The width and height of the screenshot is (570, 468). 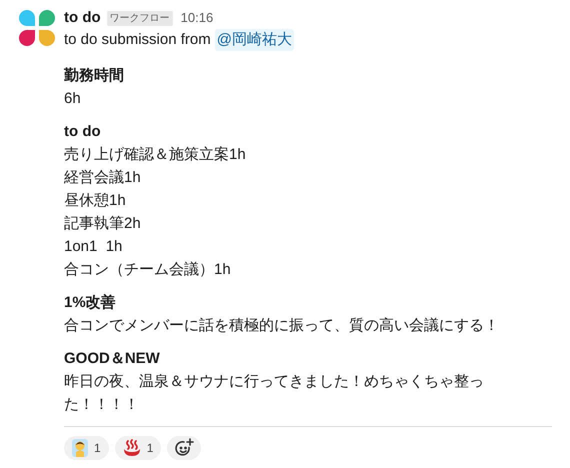 I want to click on section-text: 6h, so click(x=73, y=99).